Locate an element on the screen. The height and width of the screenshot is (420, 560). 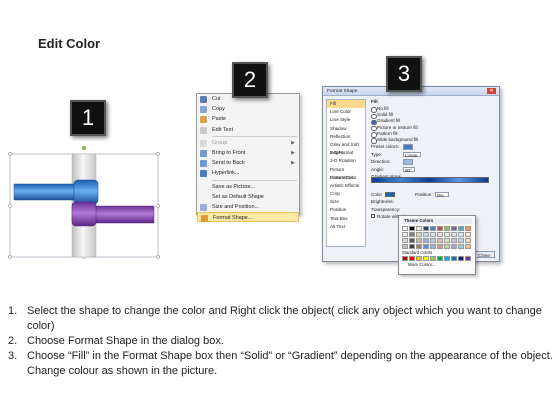
pipe-shape-illustration is located at coordinates (85, 205).